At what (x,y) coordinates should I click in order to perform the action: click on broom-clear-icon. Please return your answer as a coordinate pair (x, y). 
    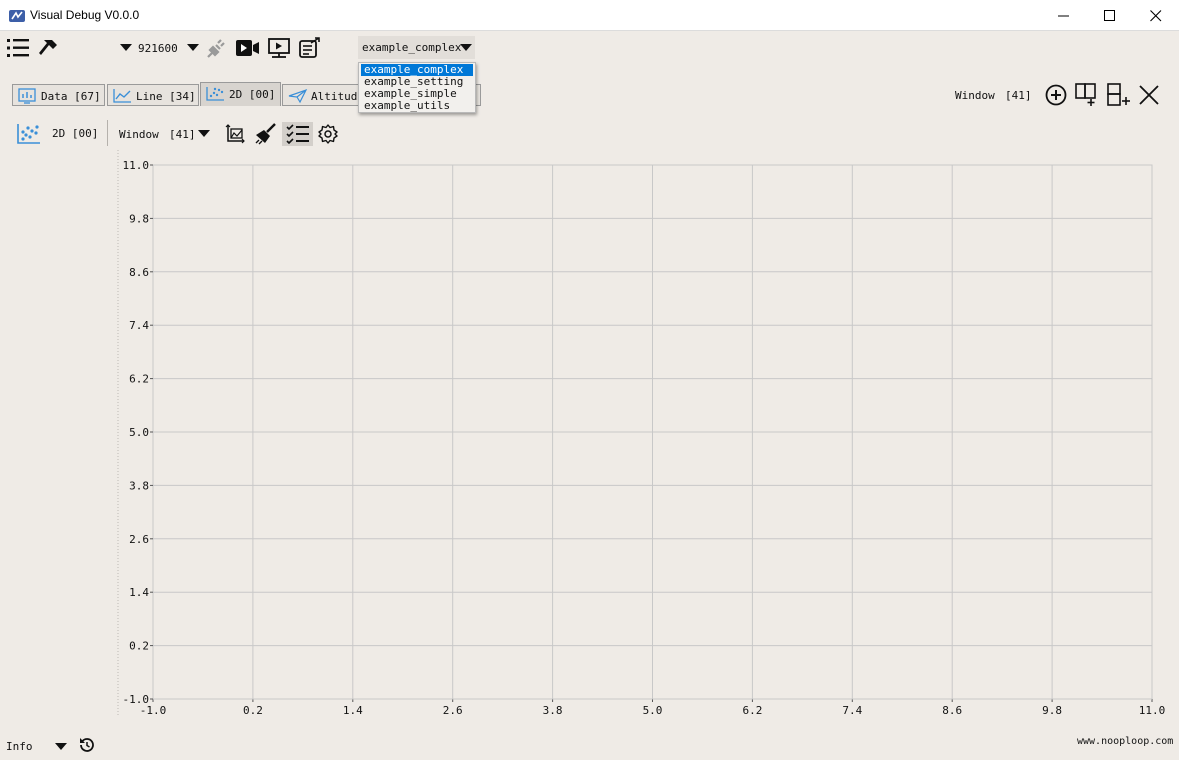
    Looking at the image, I should click on (266, 134).